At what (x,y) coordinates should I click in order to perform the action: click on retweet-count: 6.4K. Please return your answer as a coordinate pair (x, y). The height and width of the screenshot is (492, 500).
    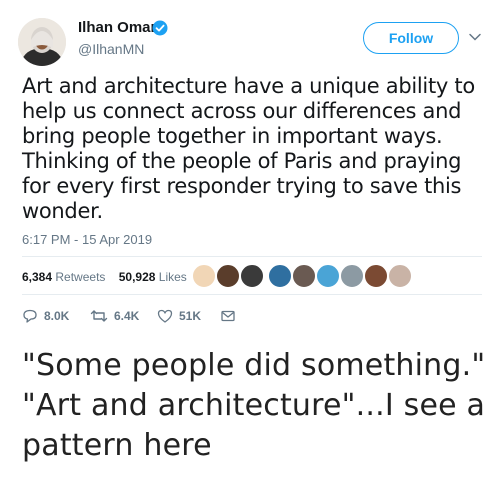
    Looking at the image, I should click on (127, 316).